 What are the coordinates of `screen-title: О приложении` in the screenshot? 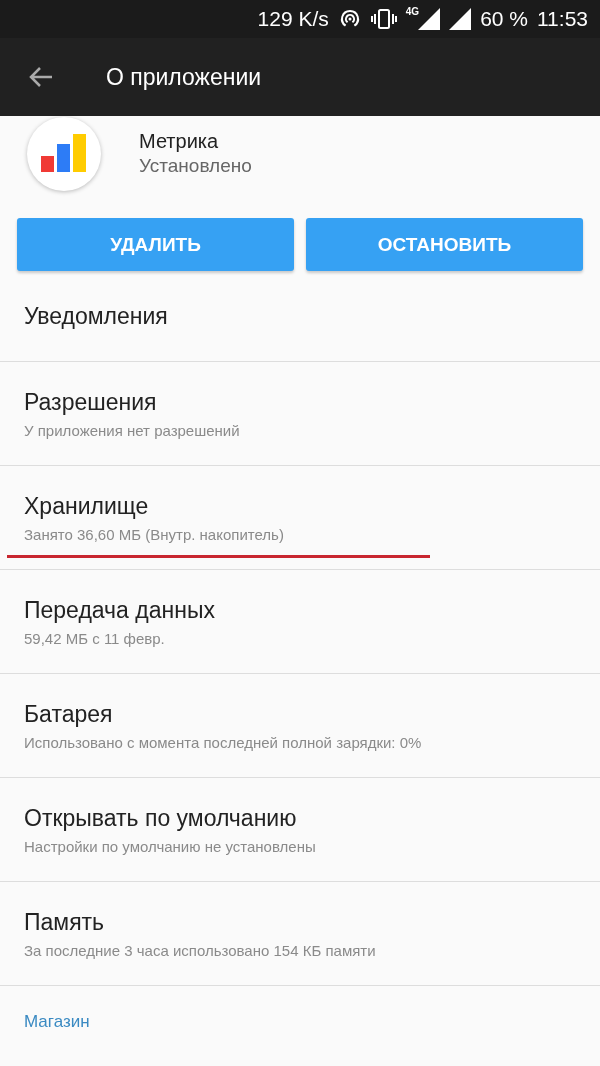 It's located at (184, 77).